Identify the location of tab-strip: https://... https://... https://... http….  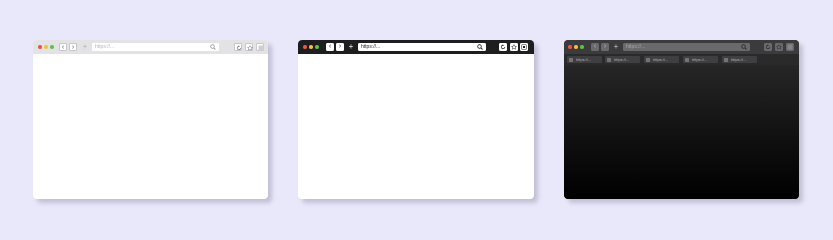
(681, 59).